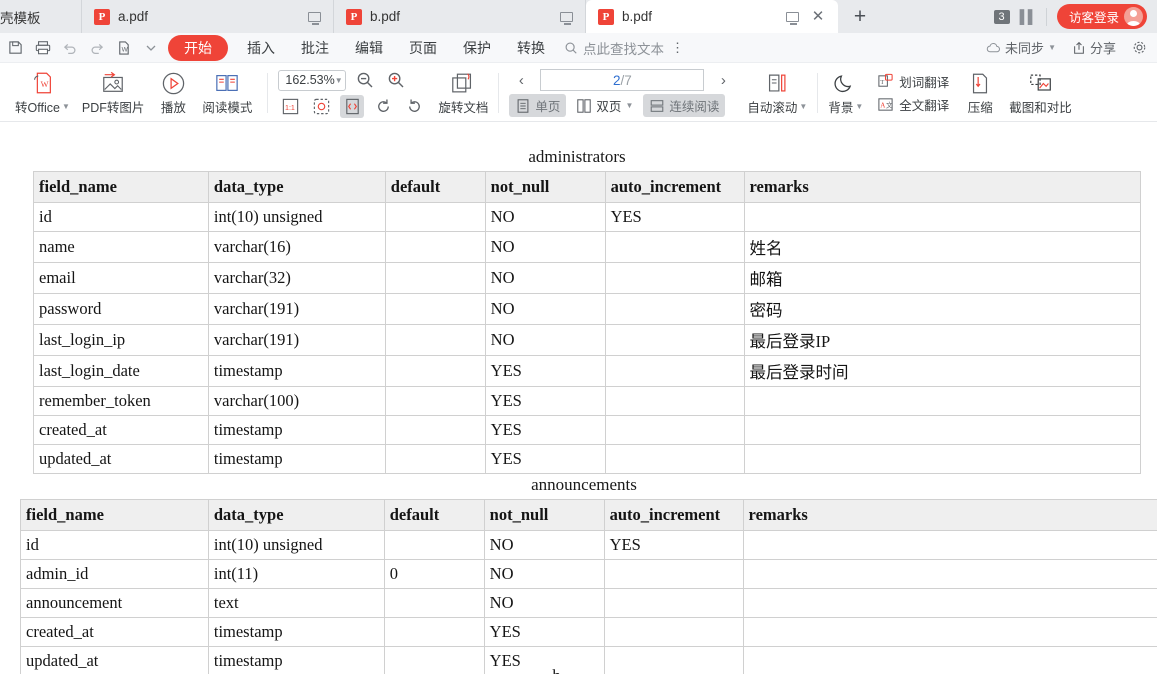 The width and height of the screenshot is (1157, 676). I want to click on background-button: 背景 ▼, so click(845, 93).